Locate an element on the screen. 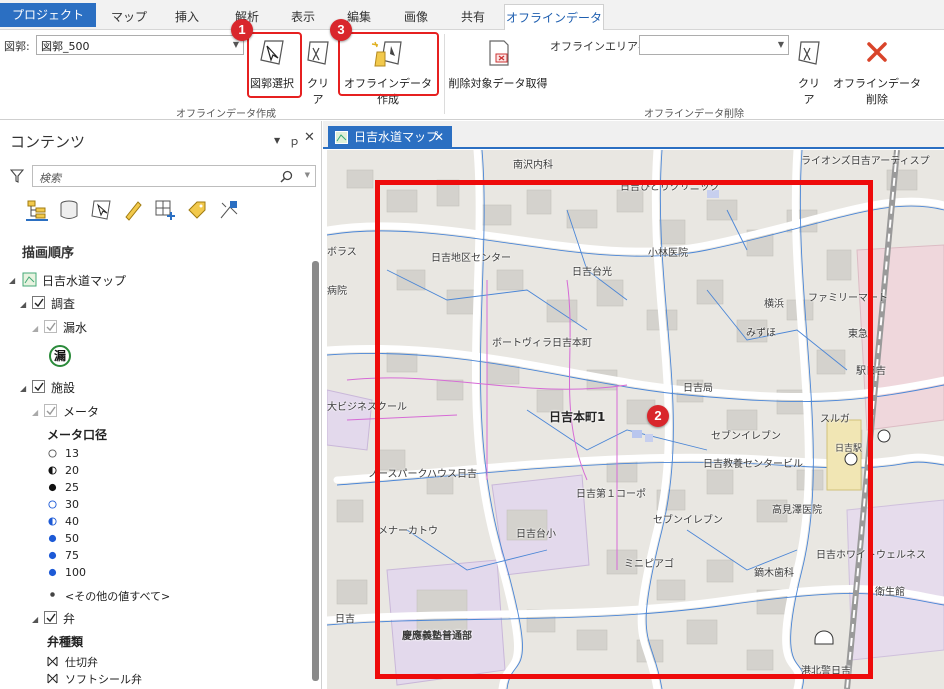  layer-label-chousa: 調査 is located at coordinates (63, 303).